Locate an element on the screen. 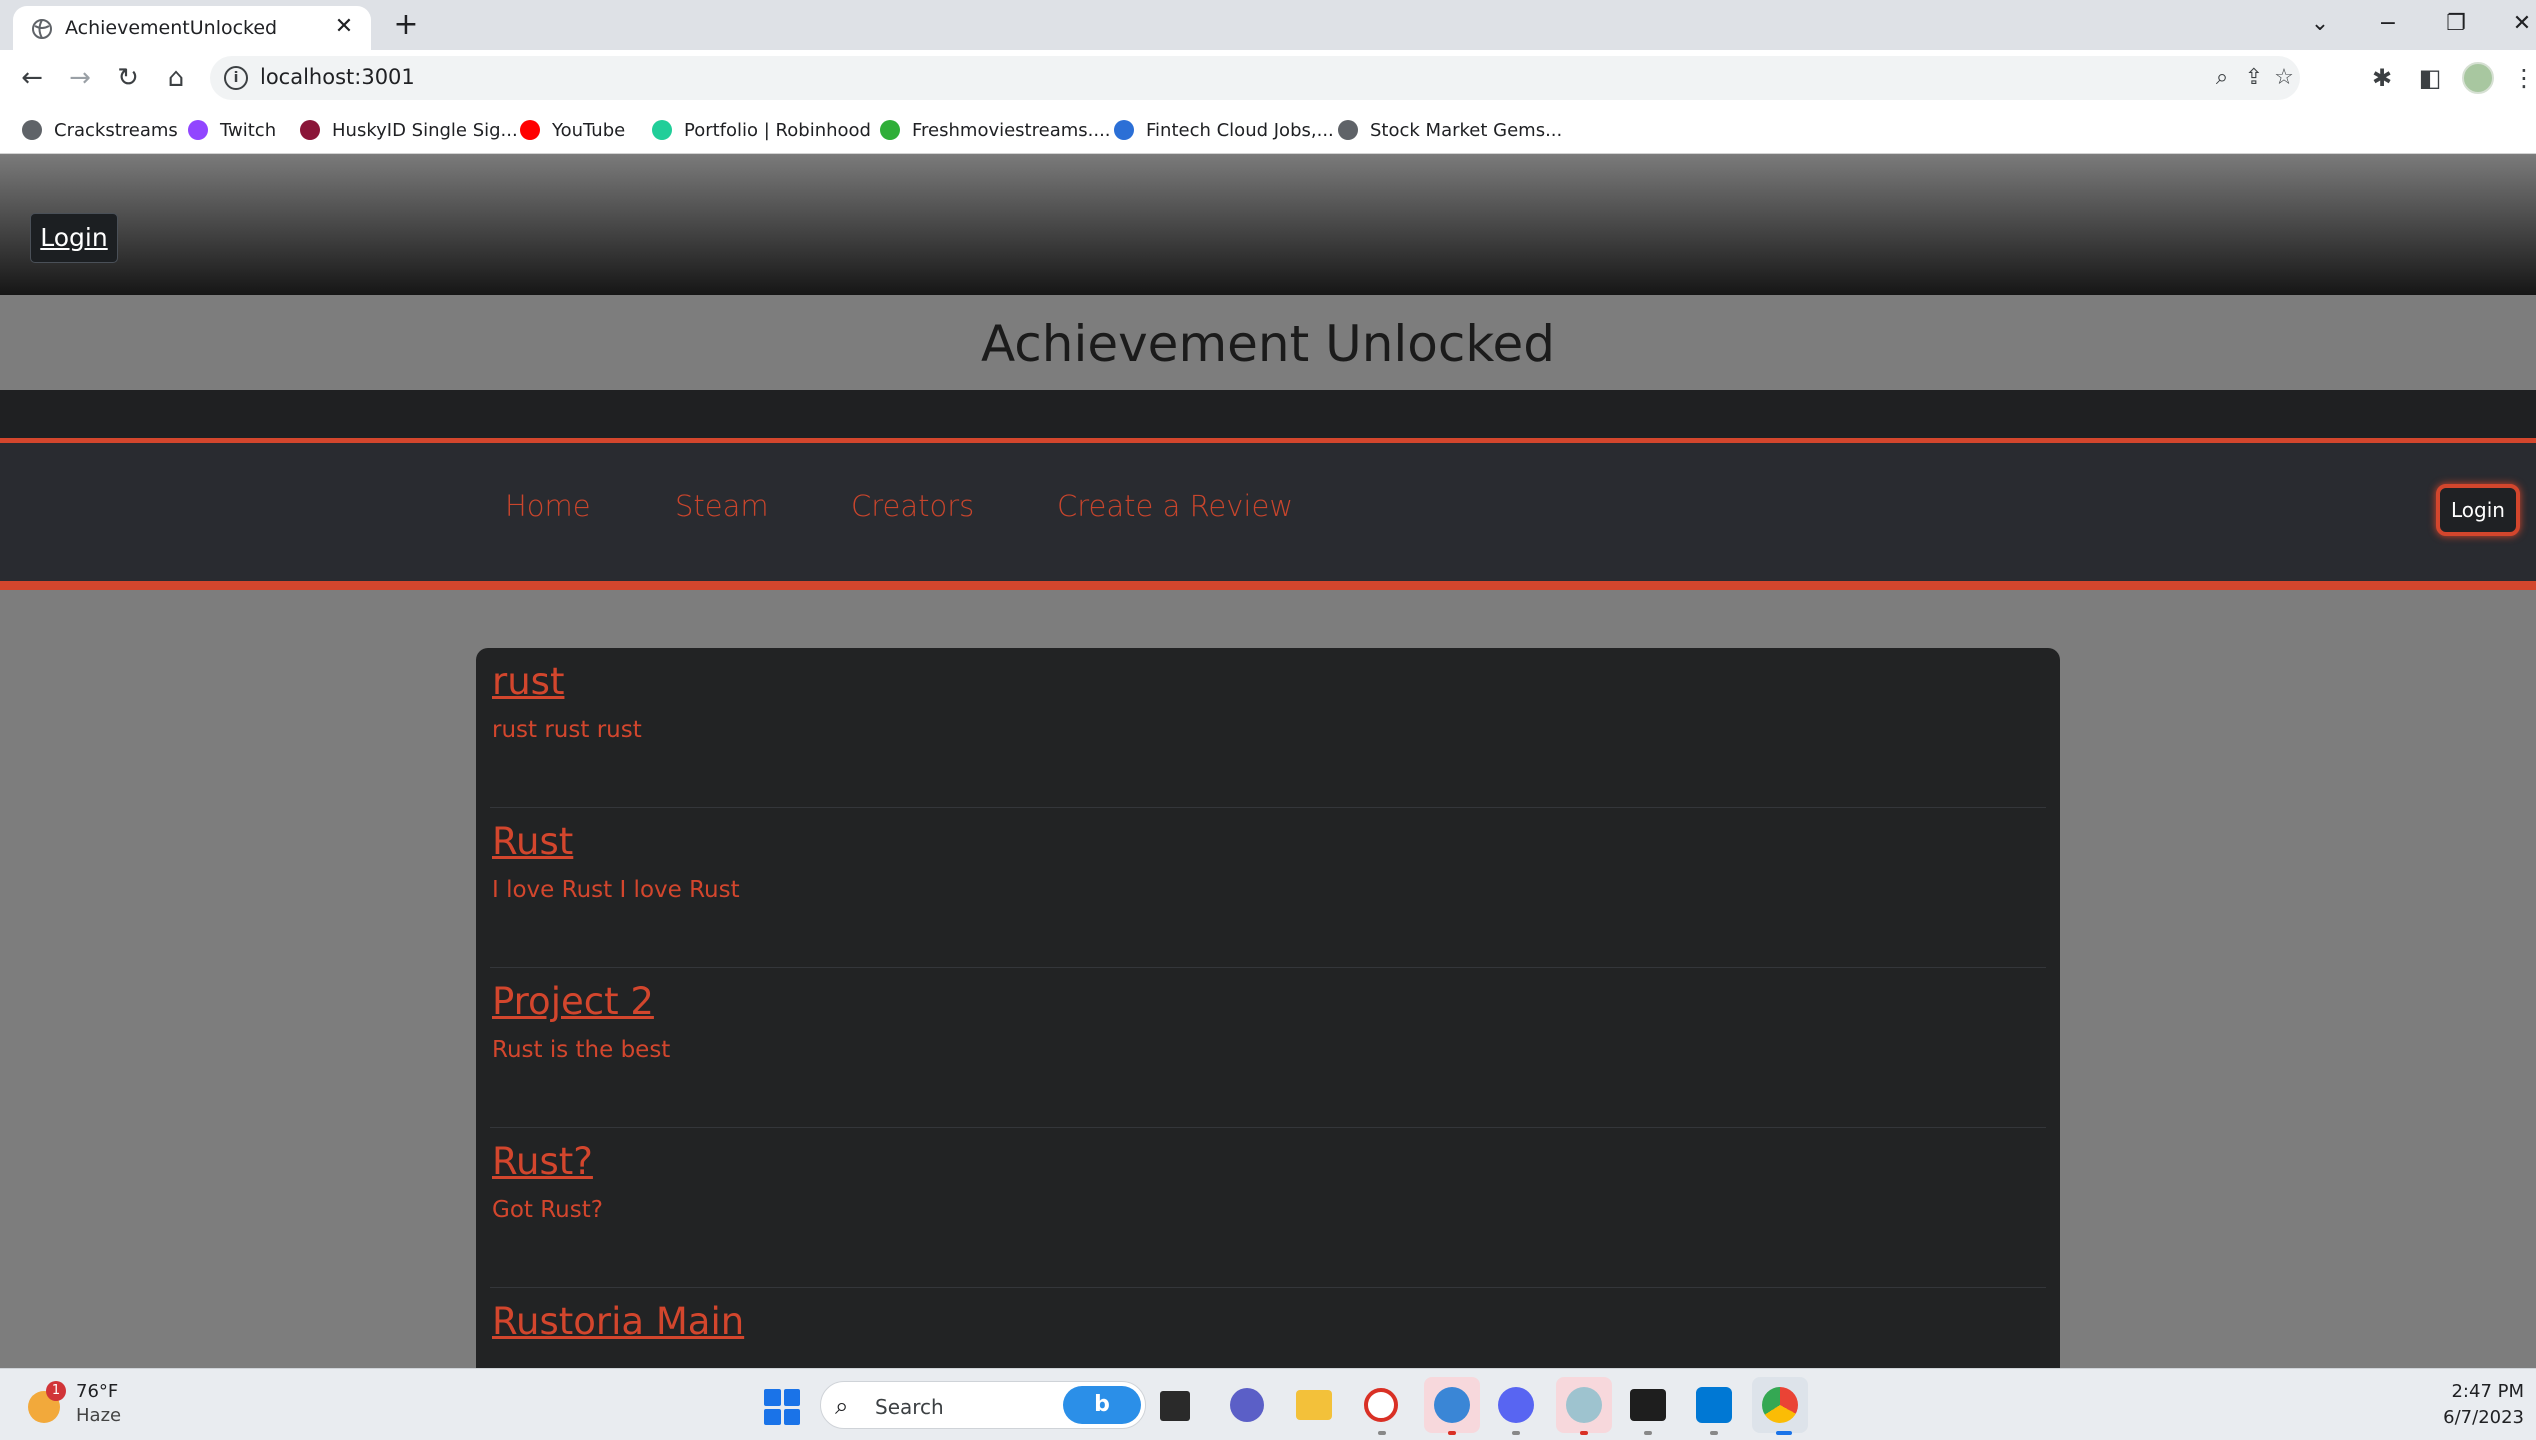 The image size is (2536, 1440). chrome-menu-icon: ⋮ is located at coordinates (2521, 78).